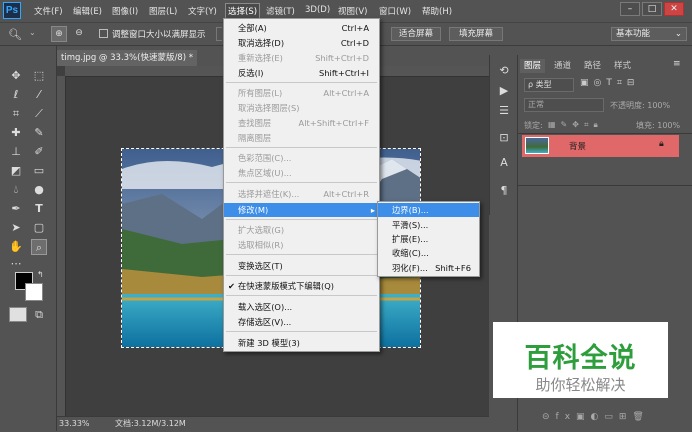 The image size is (692, 432). Describe the element at coordinates (537, 145) in the screenshot. I see `layer-thumbnail` at that location.